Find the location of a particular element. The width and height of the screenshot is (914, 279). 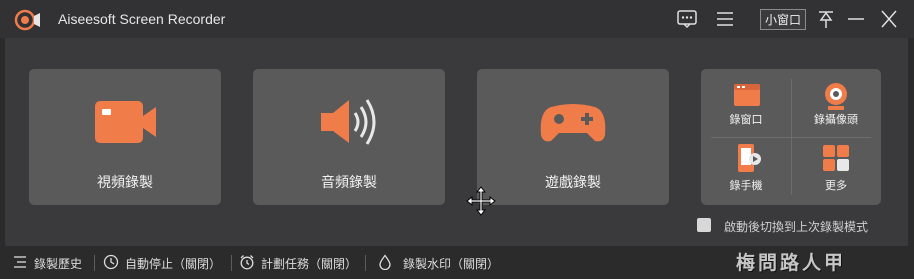

recording-watermark-button: 錄製水印（關閉） is located at coordinates (442, 263).